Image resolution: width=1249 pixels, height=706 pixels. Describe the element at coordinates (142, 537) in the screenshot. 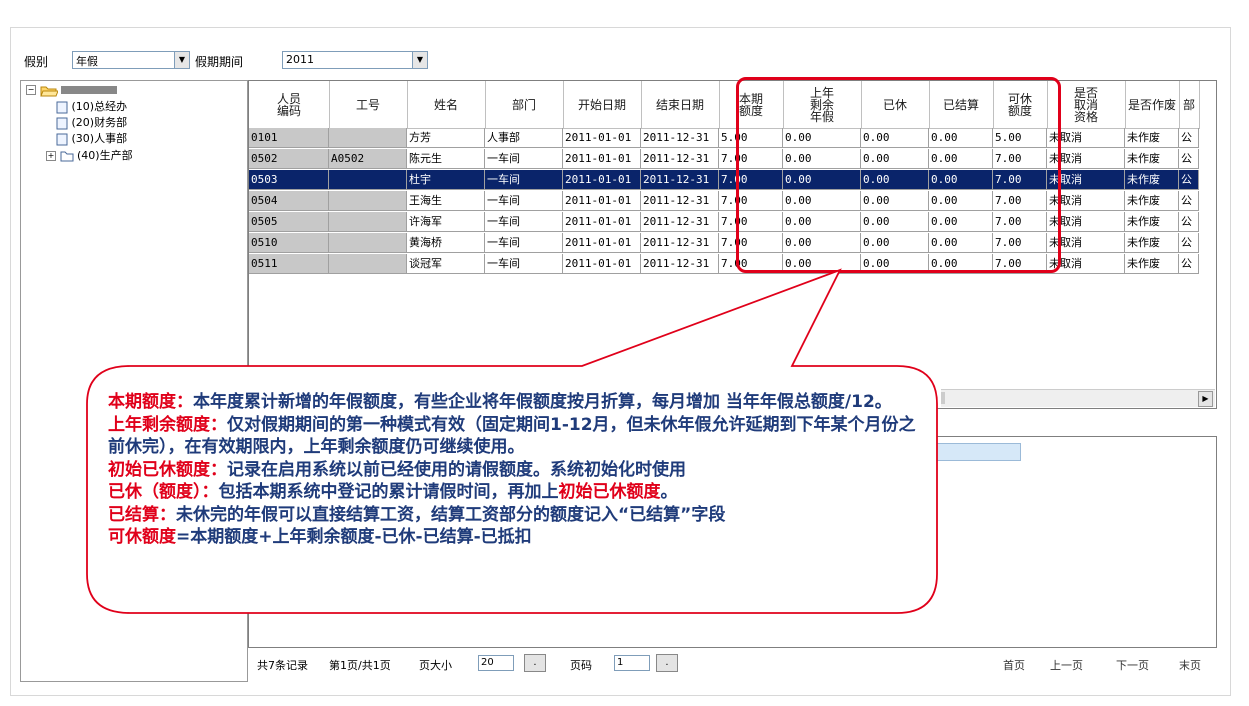

I see `note-key: 可休额度` at that location.